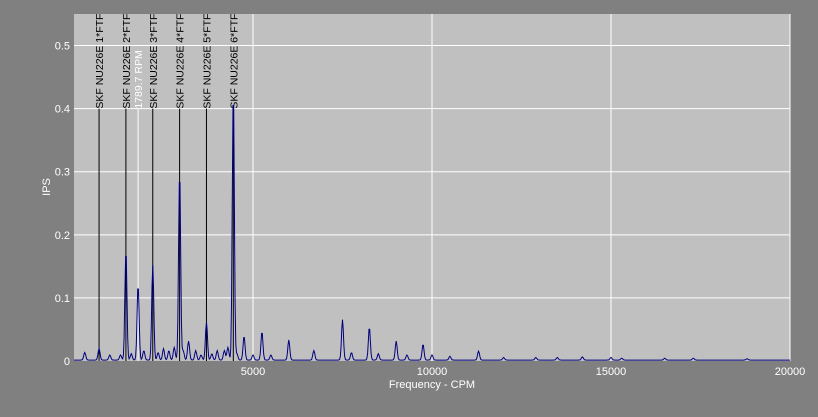  Describe the element at coordinates (62, 299) in the screenshot. I see `y-tick-label: 0.1` at that location.